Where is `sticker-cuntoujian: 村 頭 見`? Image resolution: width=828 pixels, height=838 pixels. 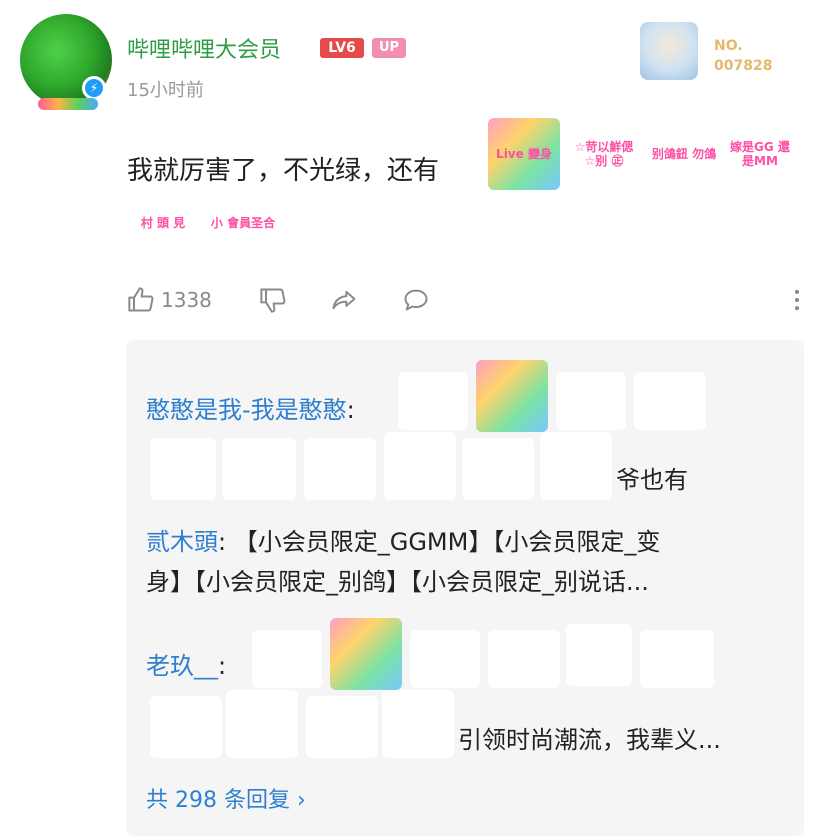
sticker-cuntoujian: 村 頭 見 is located at coordinates (163, 223).